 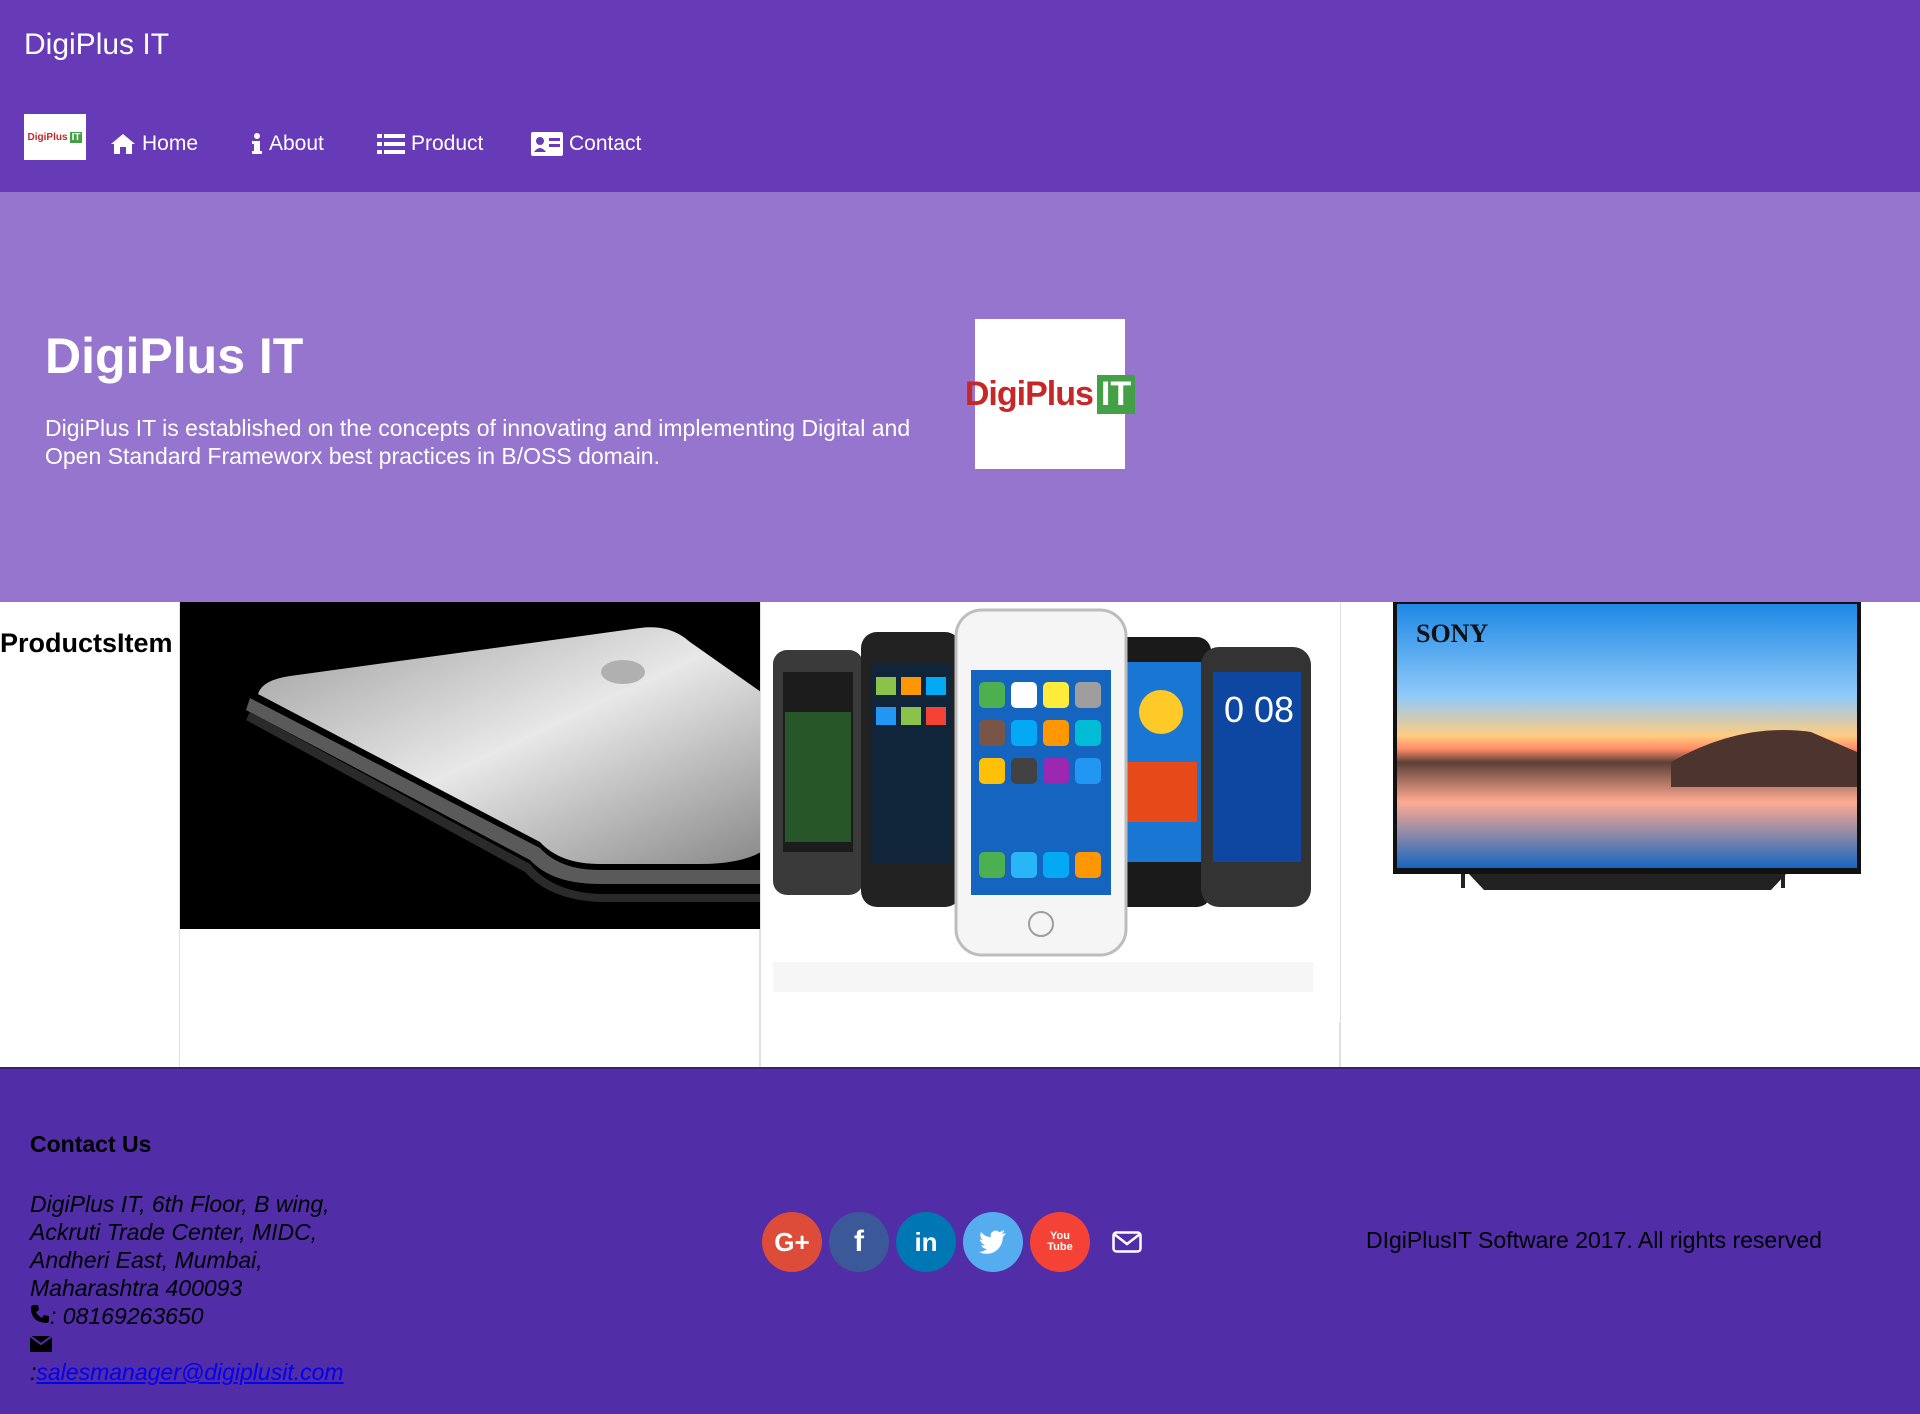 What do you see at coordinates (146, 1260) in the screenshot?
I see `address-line-3: Andheri East, Mumbai,` at bounding box center [146, 1260].